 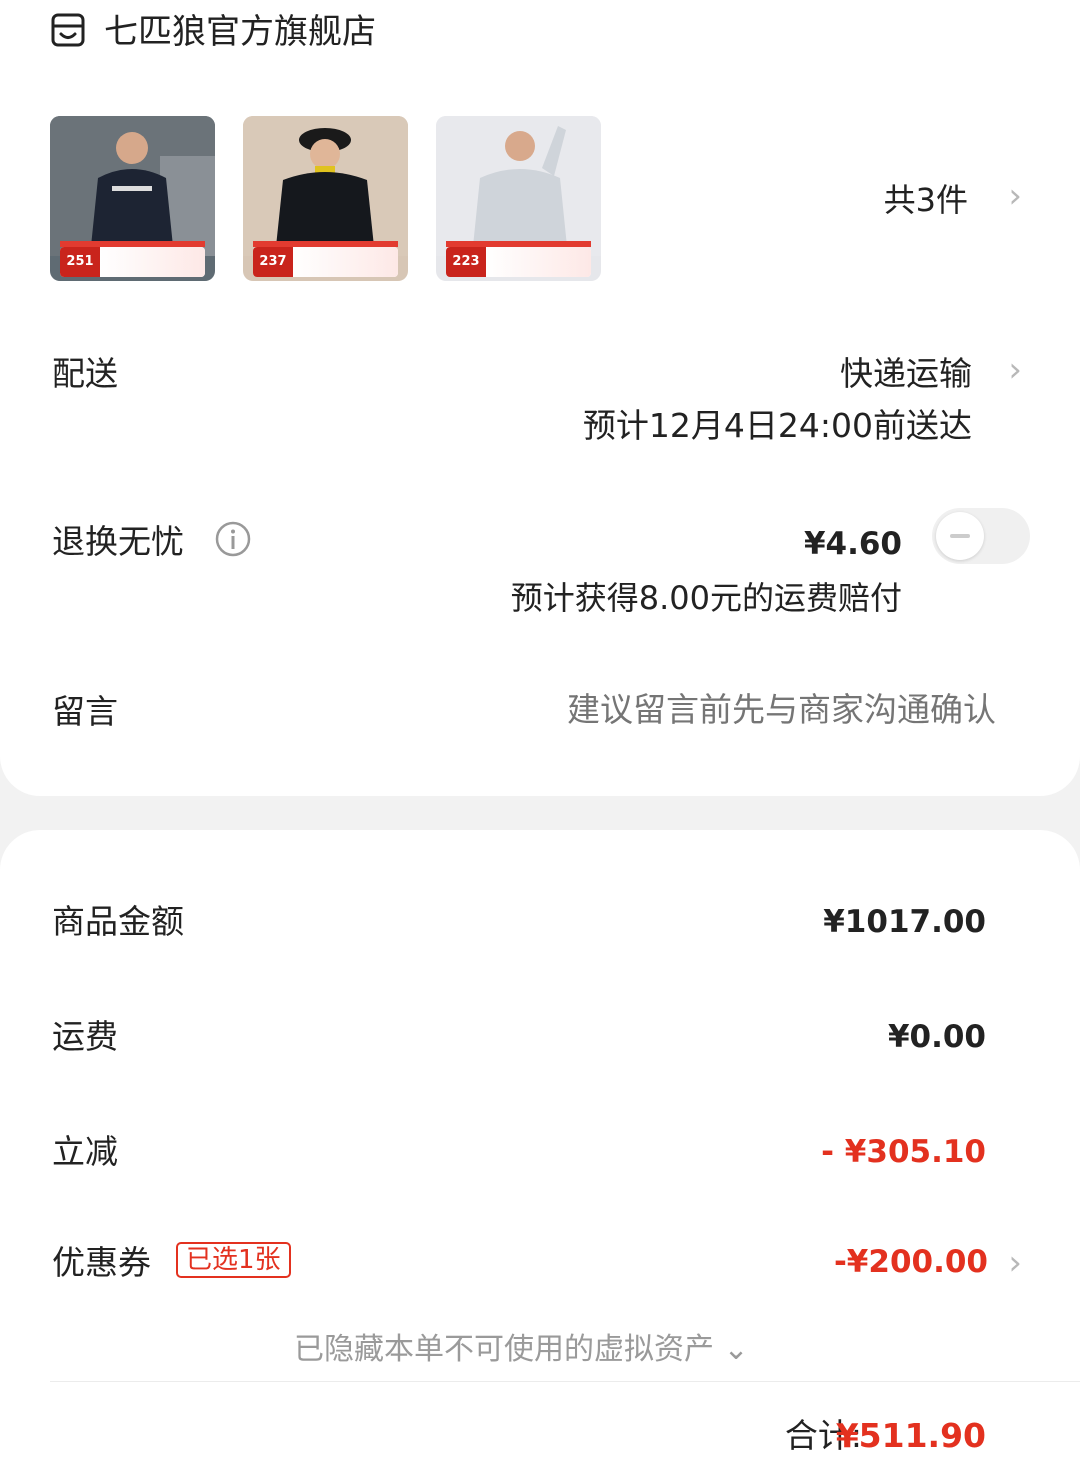 I want to click on promo-strip: 251, so click(x=132, y=262).